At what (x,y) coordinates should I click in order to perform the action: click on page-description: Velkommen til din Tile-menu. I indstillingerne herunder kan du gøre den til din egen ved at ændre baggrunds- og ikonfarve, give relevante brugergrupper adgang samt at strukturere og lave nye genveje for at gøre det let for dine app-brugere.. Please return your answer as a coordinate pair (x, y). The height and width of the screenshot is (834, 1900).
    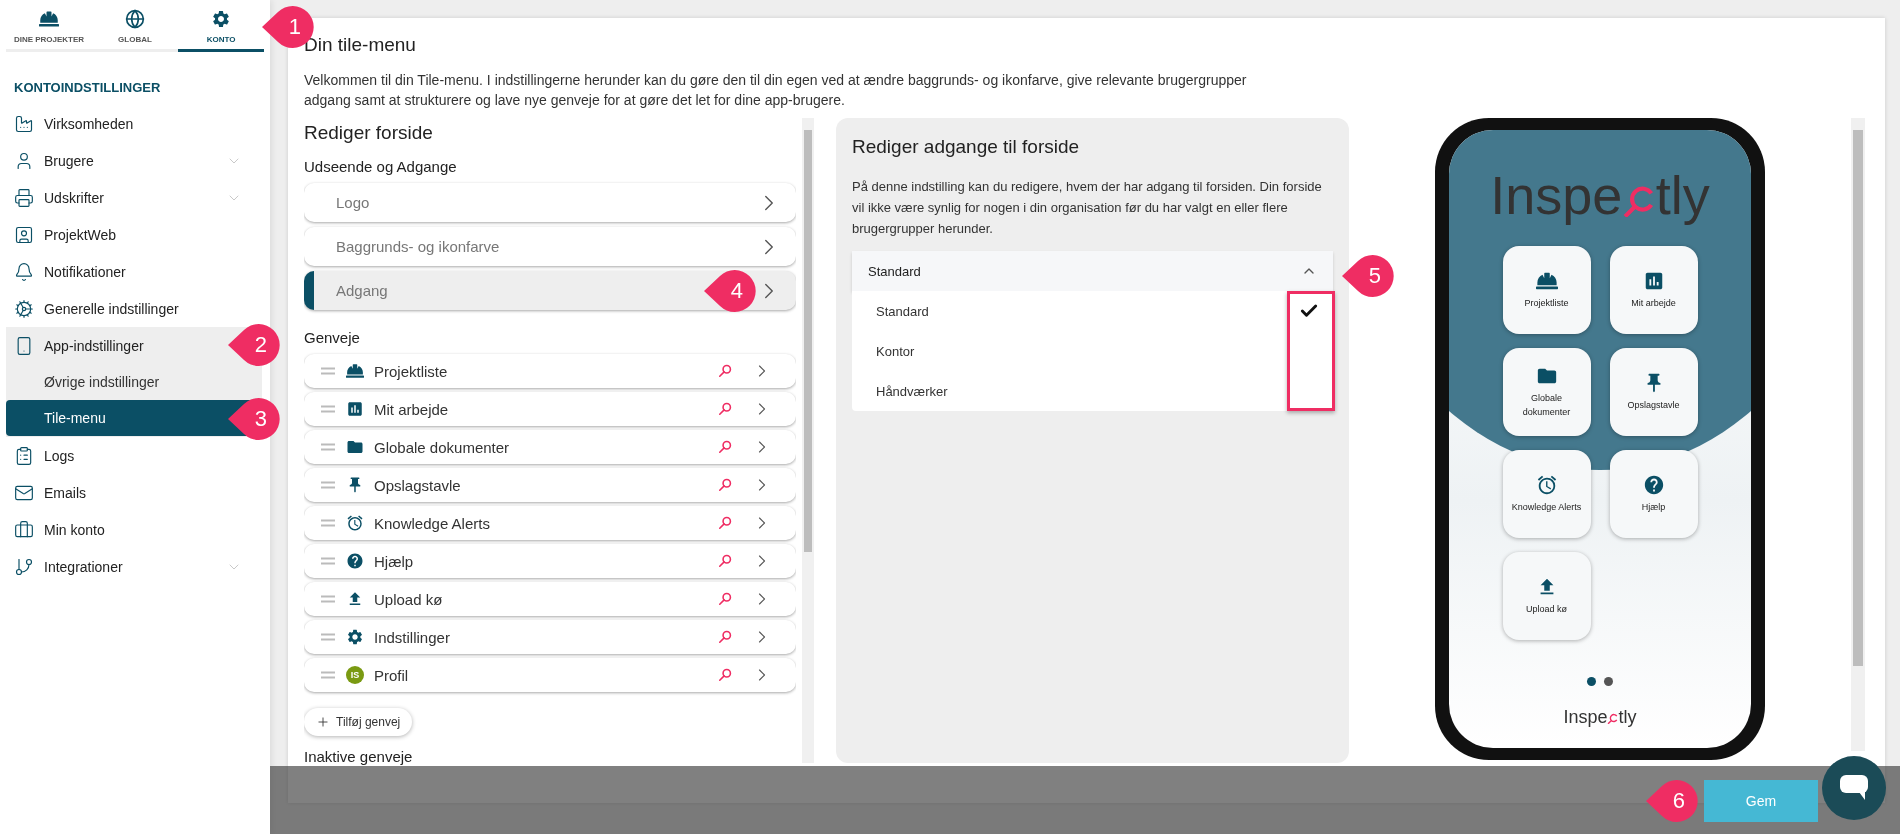
    Looking at the image, I should click on (776, 90).